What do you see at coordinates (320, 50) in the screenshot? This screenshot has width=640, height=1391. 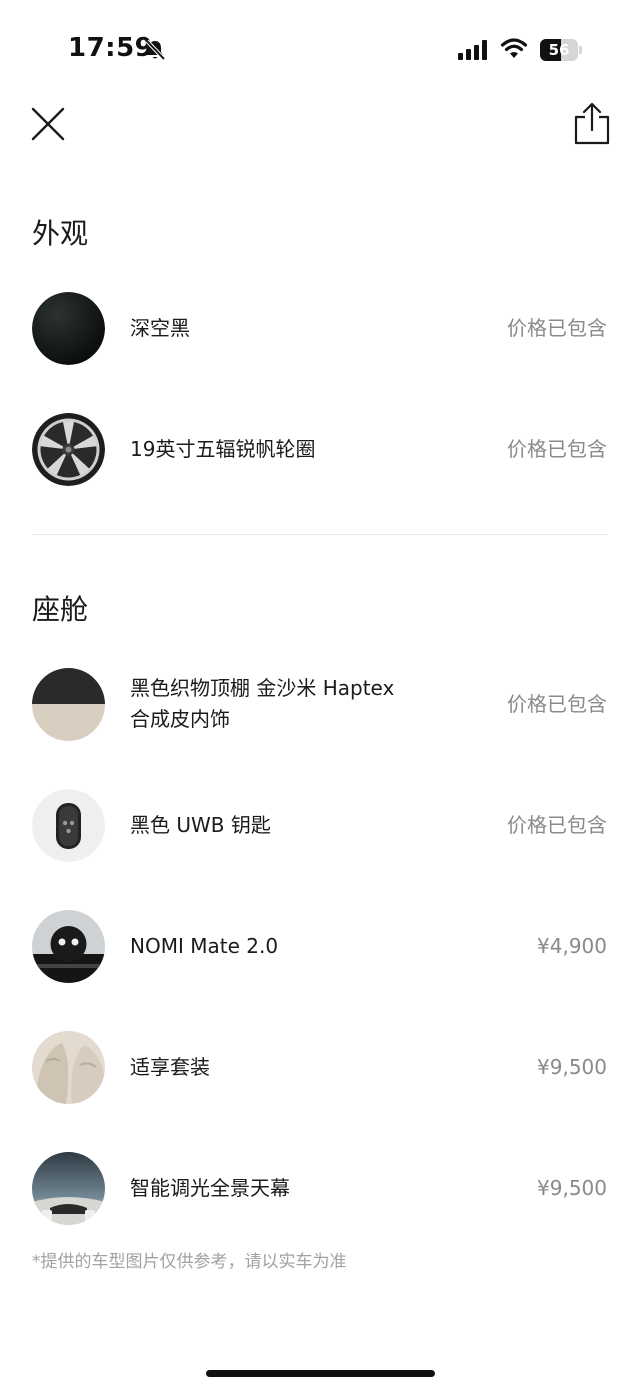 I see `status-bar: 17:59 56` at bounding box center [320, 50].